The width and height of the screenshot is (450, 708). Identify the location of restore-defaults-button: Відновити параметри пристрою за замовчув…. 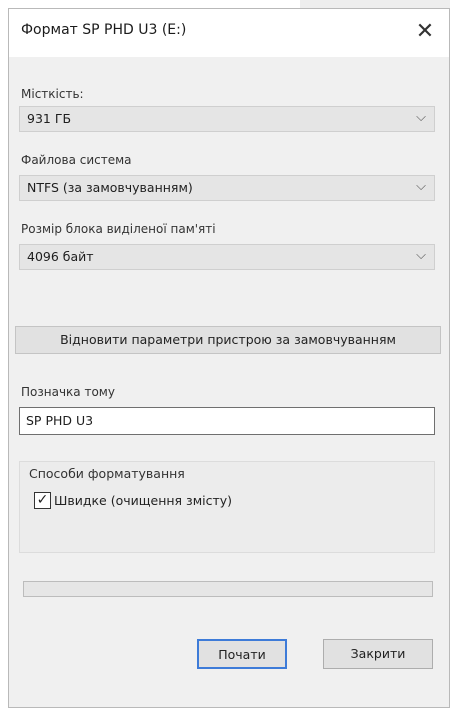
(228, 340).